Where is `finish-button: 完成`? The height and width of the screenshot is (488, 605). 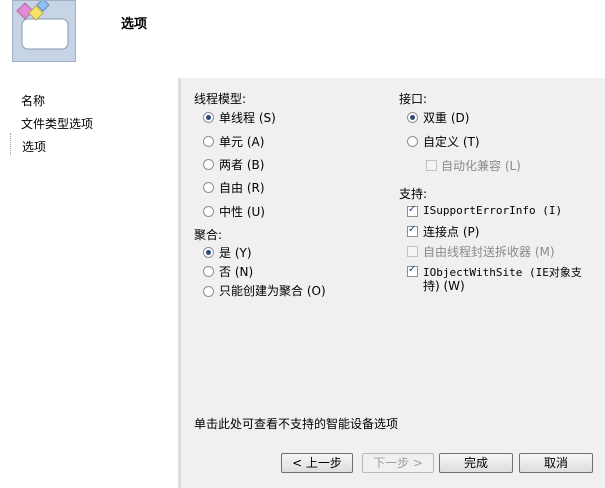 finish-button: 完成 is located at coordinates (476, 463).